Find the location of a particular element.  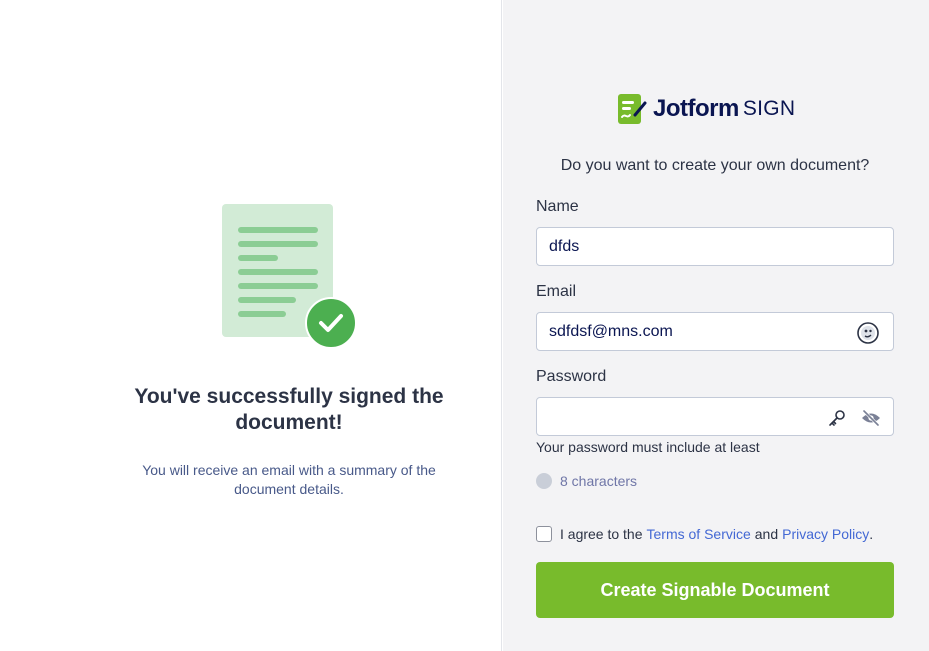

password-rule: 8 characters is located at coordinates (586, 481).